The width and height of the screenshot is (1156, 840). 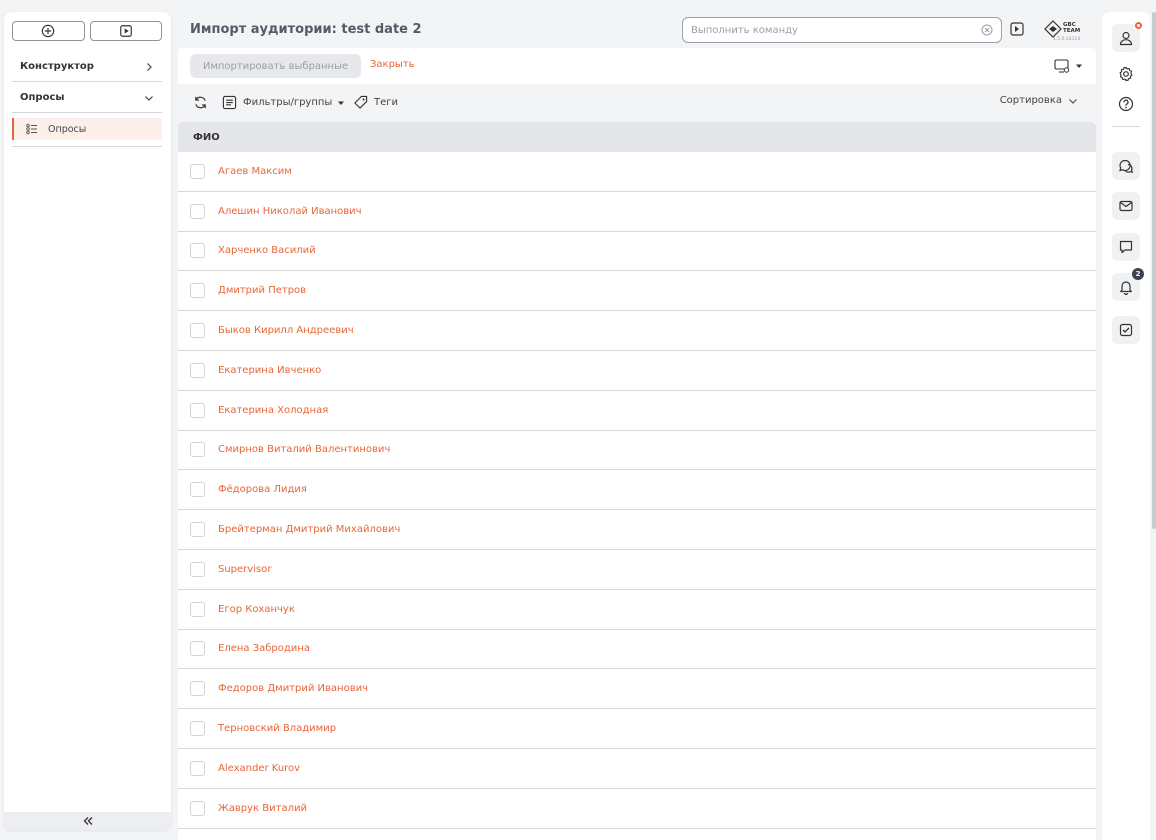 I want to click on monitor-settings-icon, so click(x=1062, y=66).